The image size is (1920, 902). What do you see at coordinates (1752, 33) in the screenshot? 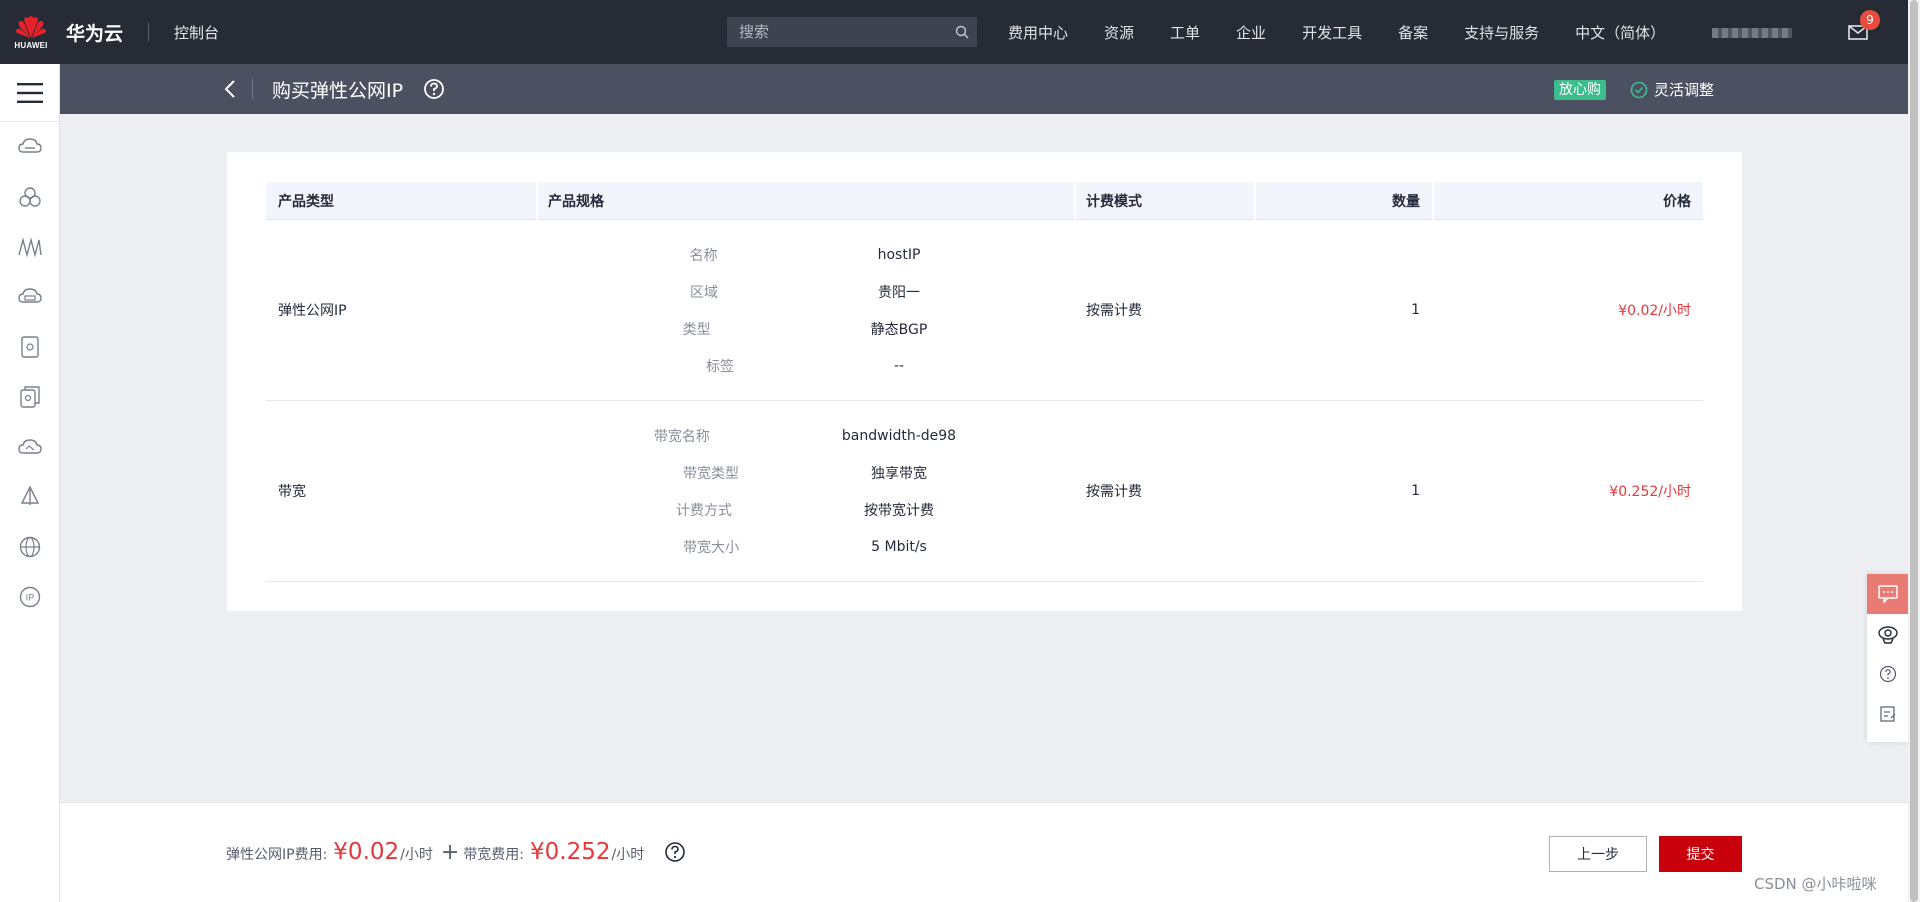
I see `username-blurred` at bounding box center [1752, 33].